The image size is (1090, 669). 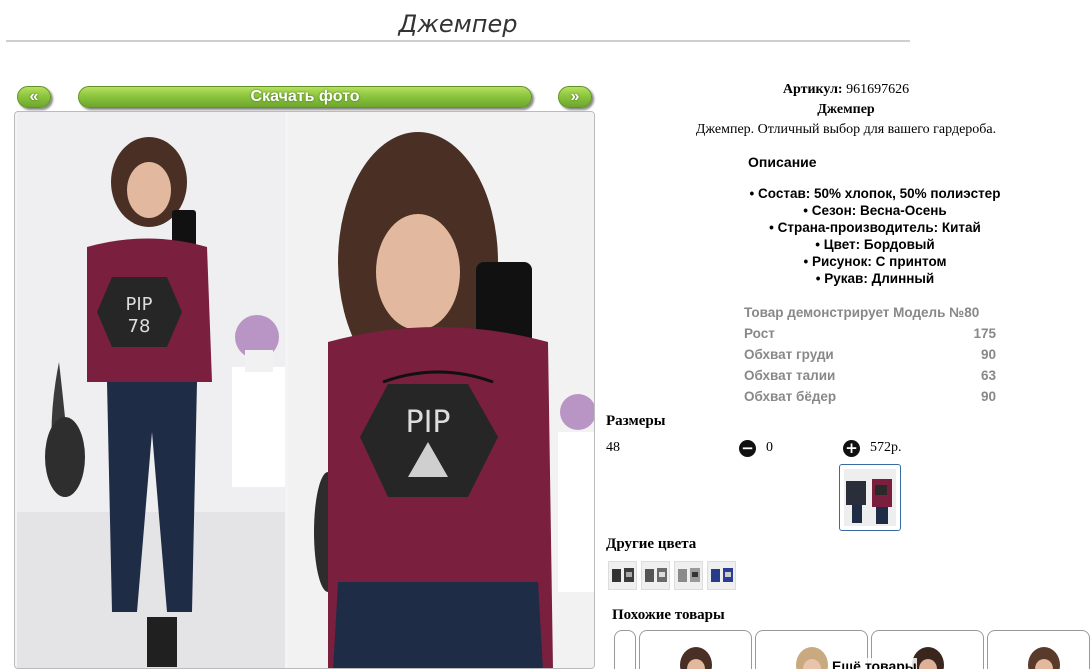 I want to click on model-row-label: Обхват талии, so click(x=790, y=375).